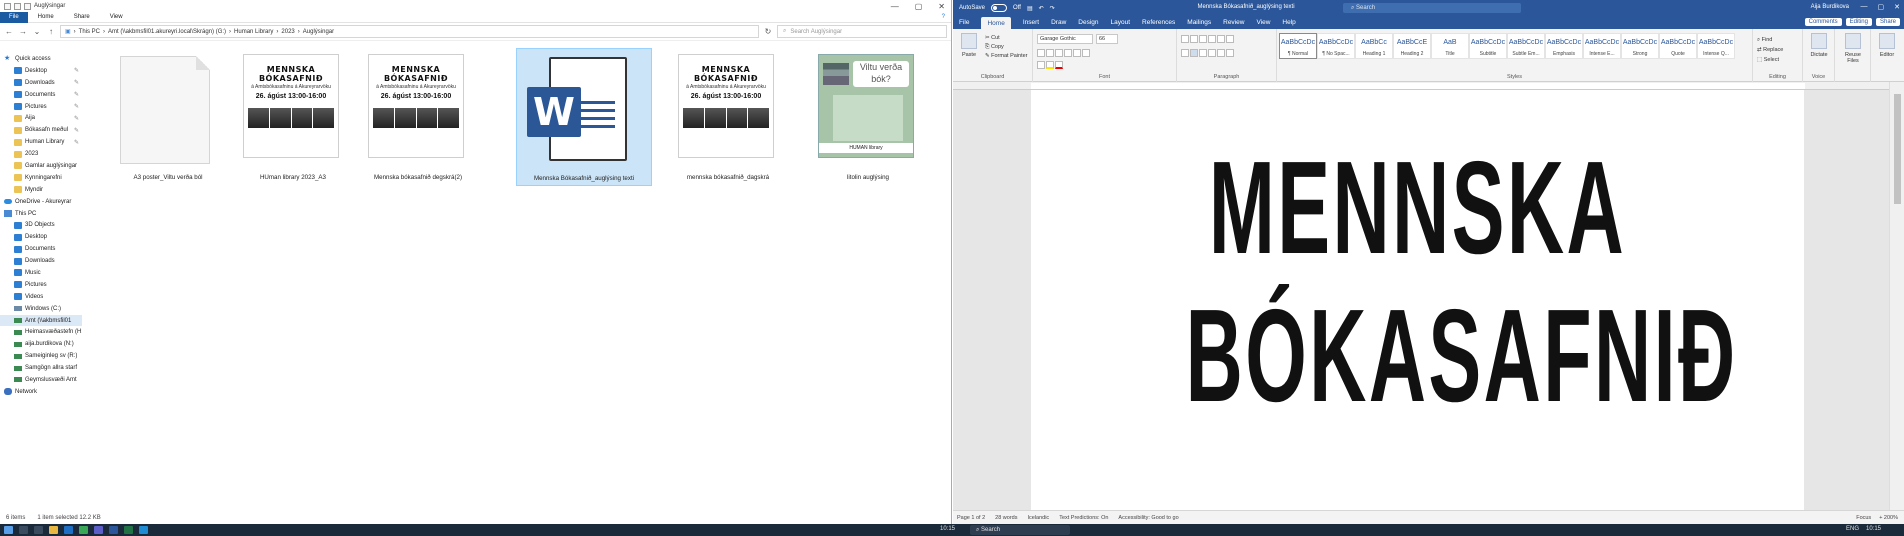 Image resolution: width=1904 pixels, height=536 pixels. What do you see at coordinates (946, 17) in the screenshot?
I see `help-icon: ?` at bounding box center [946, 17].